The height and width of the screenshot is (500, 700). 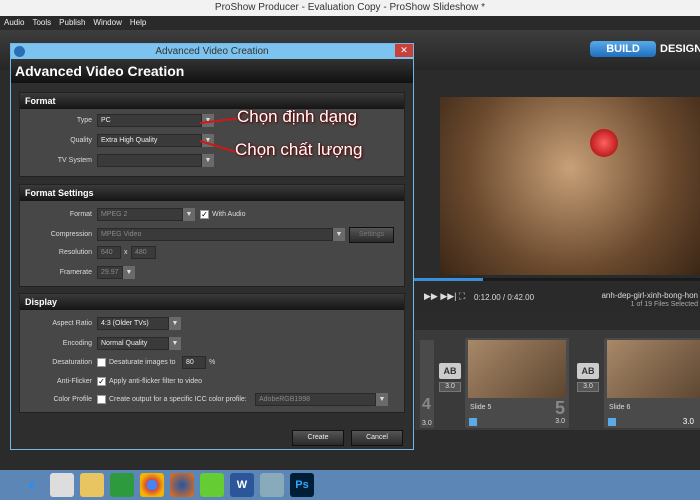 What do you see at coordinates (212, 302) in the screenshot?
I see `section-title: Display` at bounding box center [212, 302].